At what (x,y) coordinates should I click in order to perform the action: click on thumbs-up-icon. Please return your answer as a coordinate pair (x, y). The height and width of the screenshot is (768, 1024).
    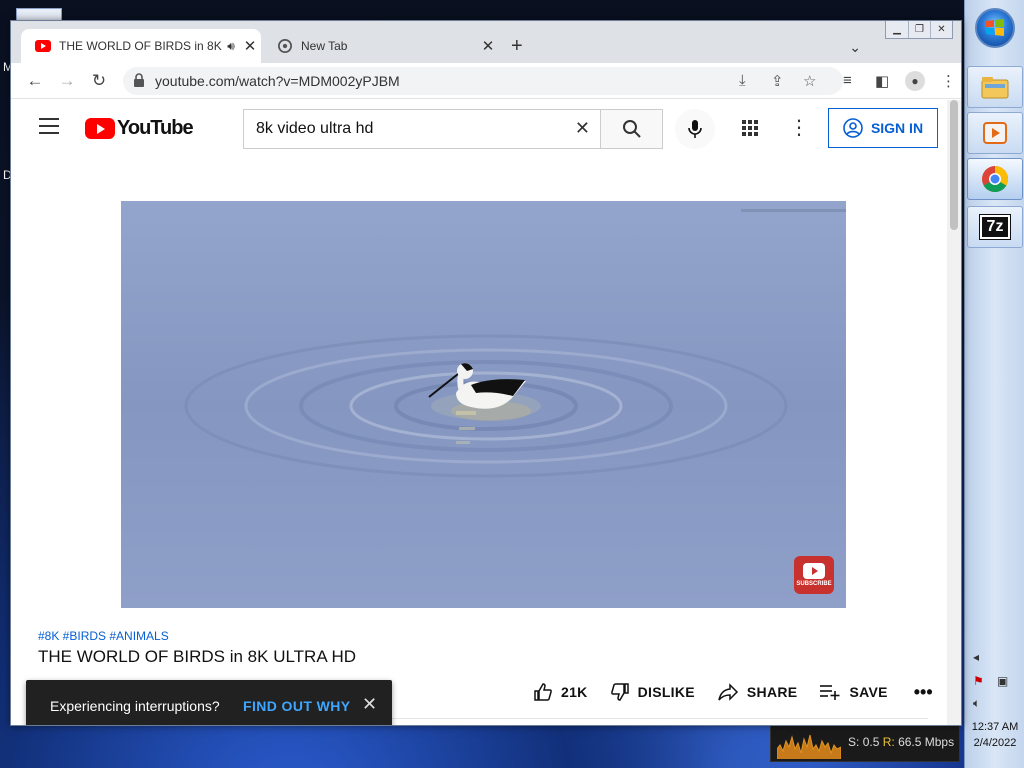
    Looking at the image, I should click on (543, 692).